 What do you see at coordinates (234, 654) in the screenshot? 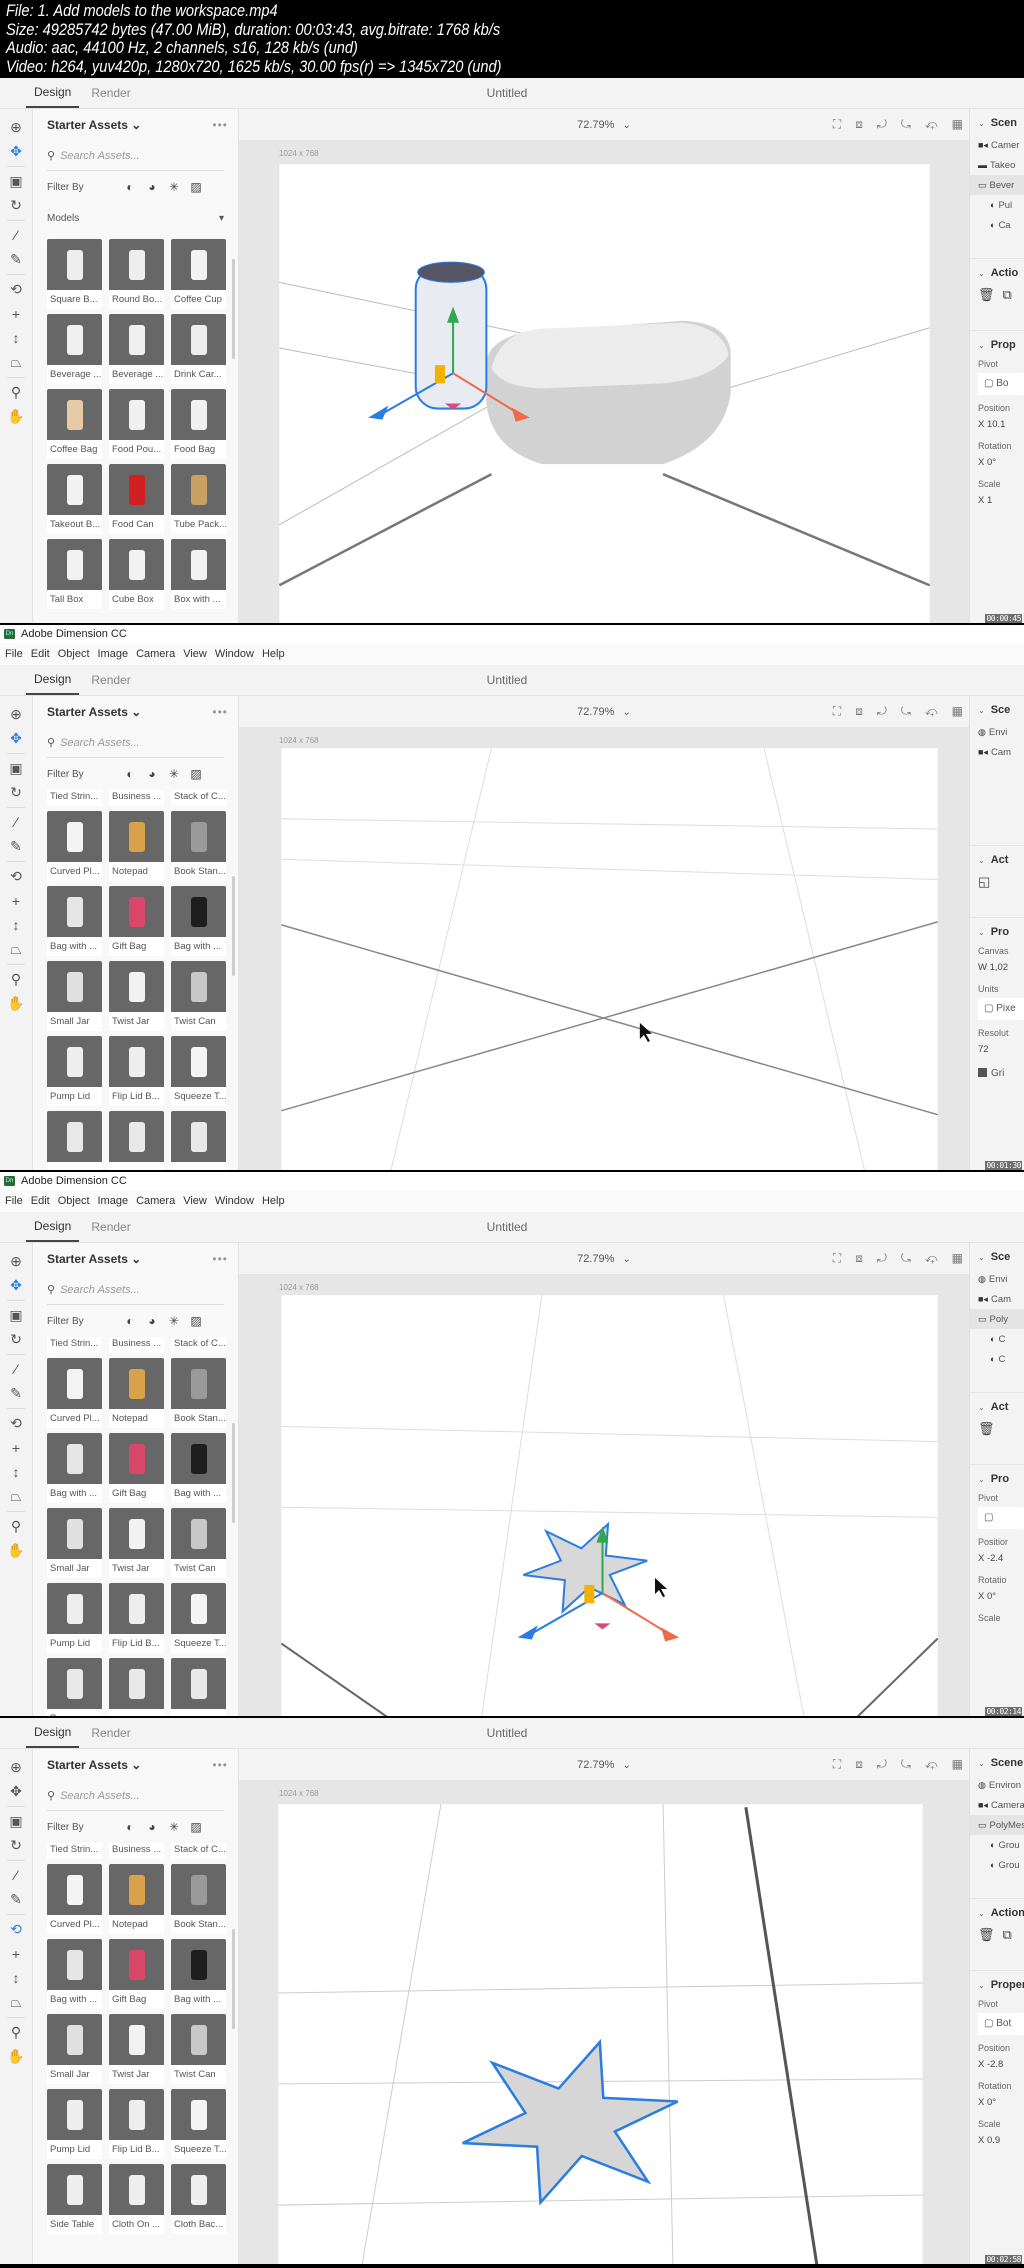
I see `menu-window: Window` at bounding box center [234, 654].